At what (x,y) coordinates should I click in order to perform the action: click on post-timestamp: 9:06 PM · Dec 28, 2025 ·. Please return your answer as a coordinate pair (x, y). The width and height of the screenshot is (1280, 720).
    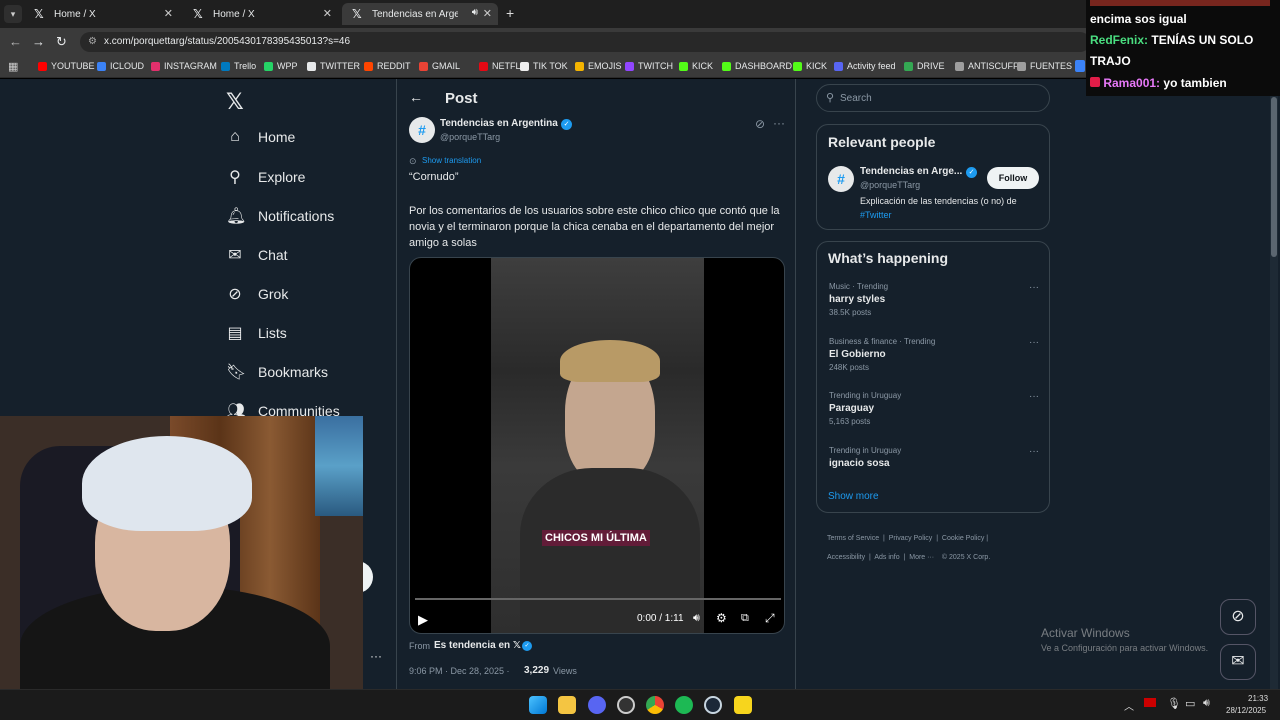
    Looking at the image, I should click on (459, 671).